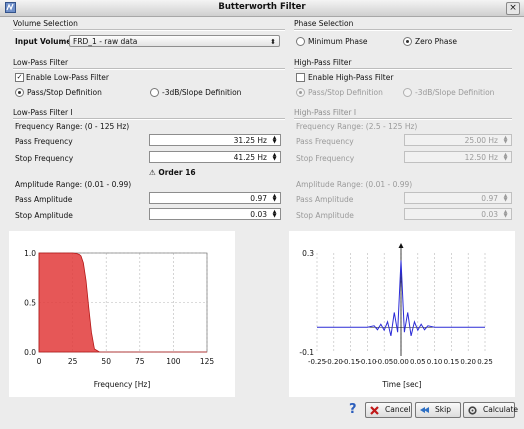 This screenshot has width=524, height=429. Describe the element at coordinates (300, 41) in the screenshot. I see `minimum-phase-radio` at that location.